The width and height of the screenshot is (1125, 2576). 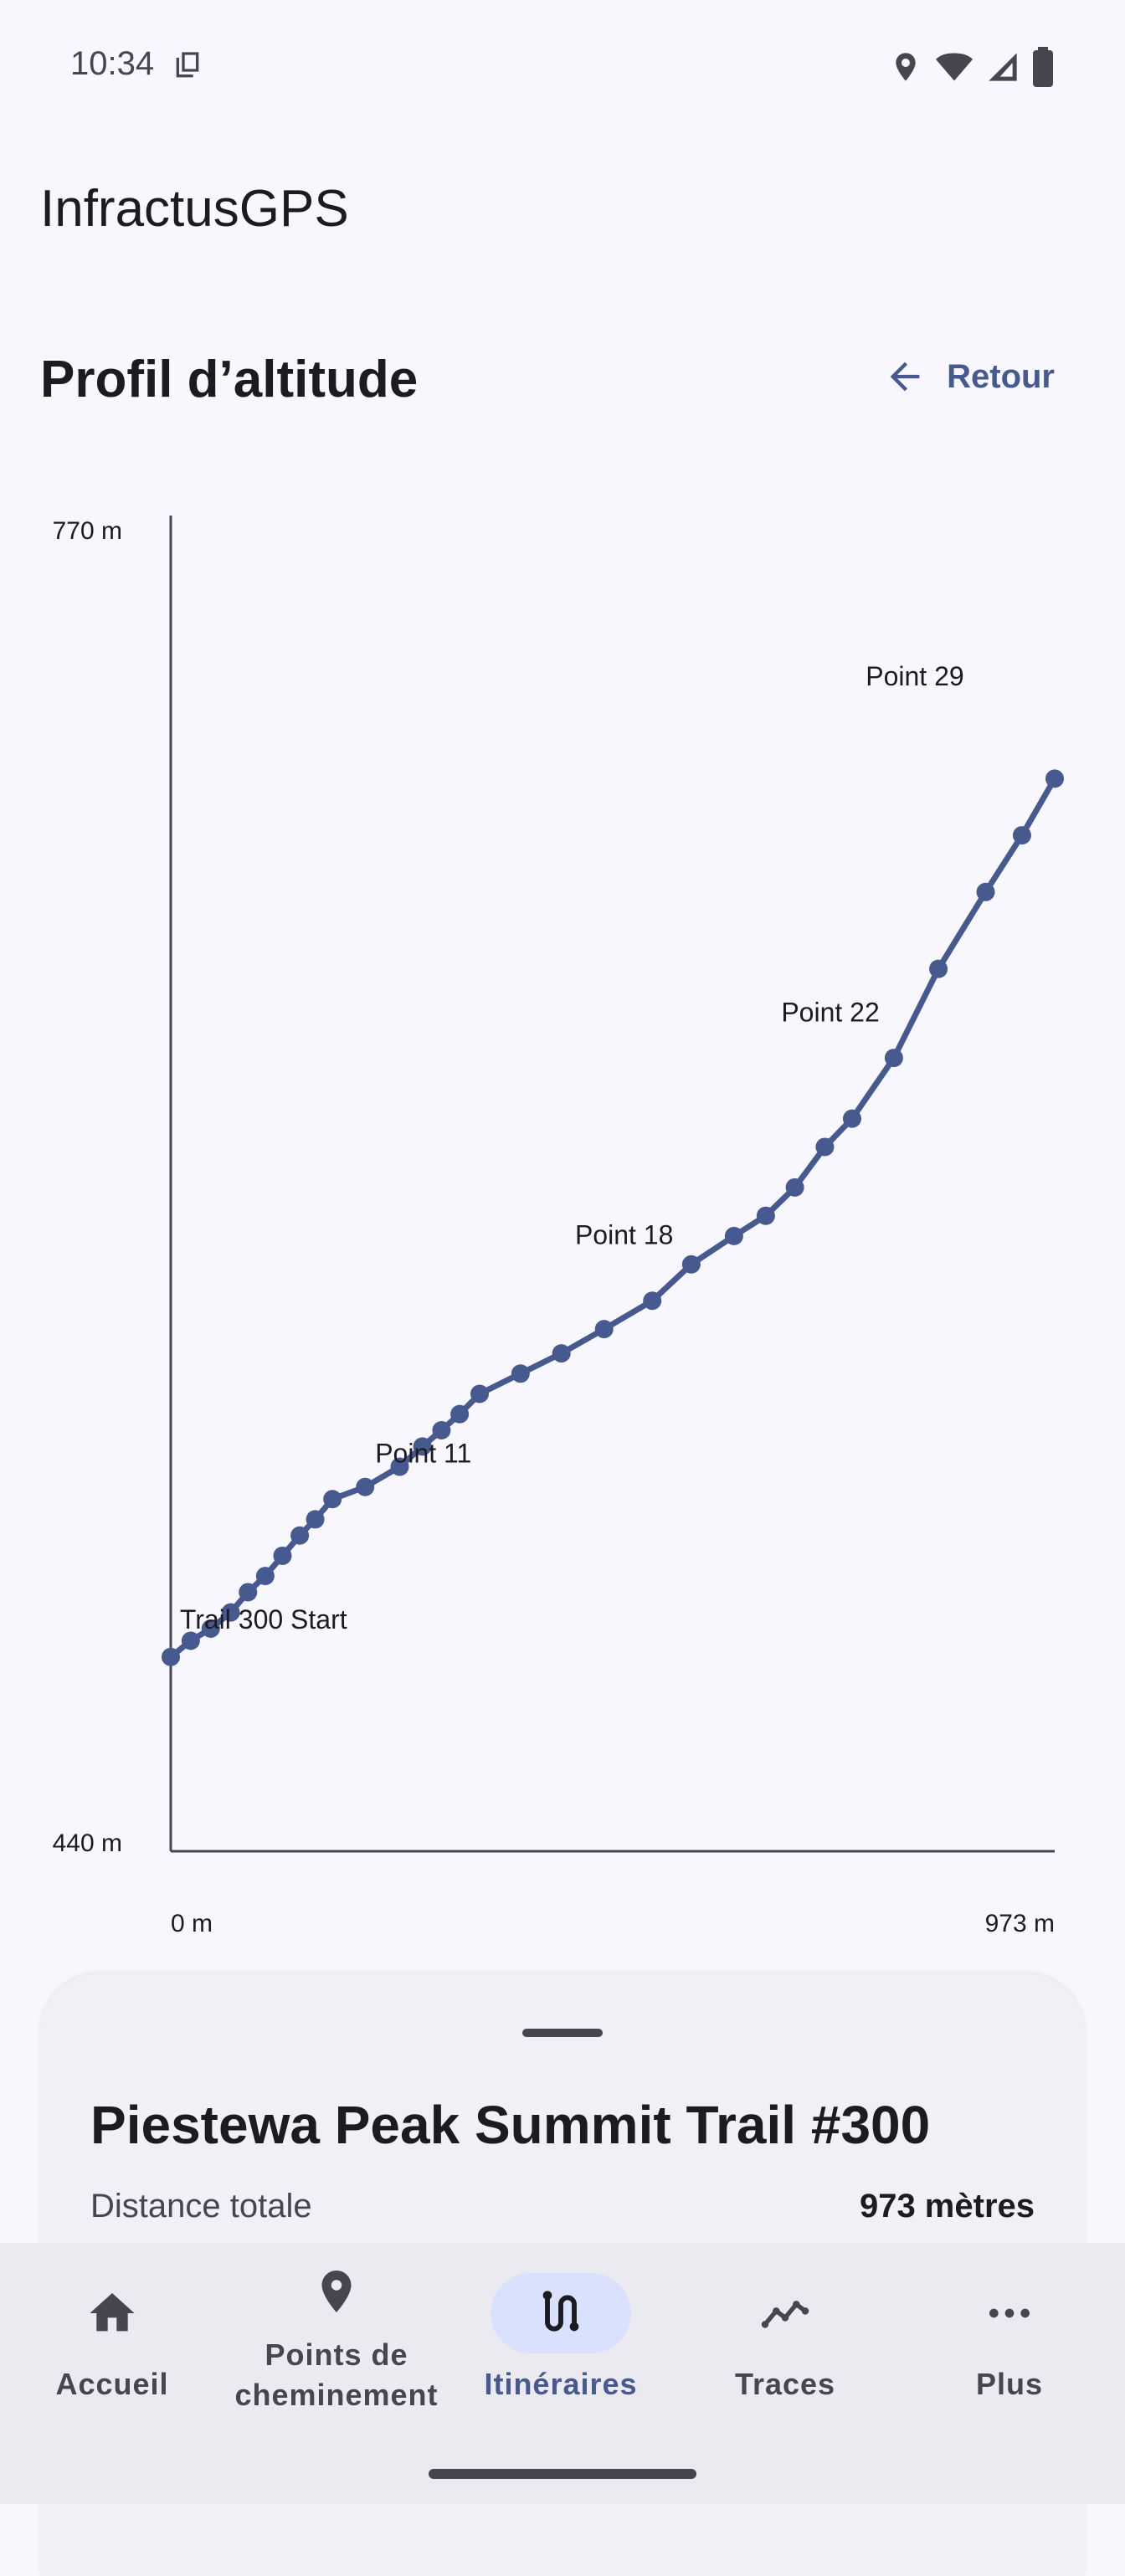 I want to click on nav-label-plus: Plus, so click(x=1009, y=2384).